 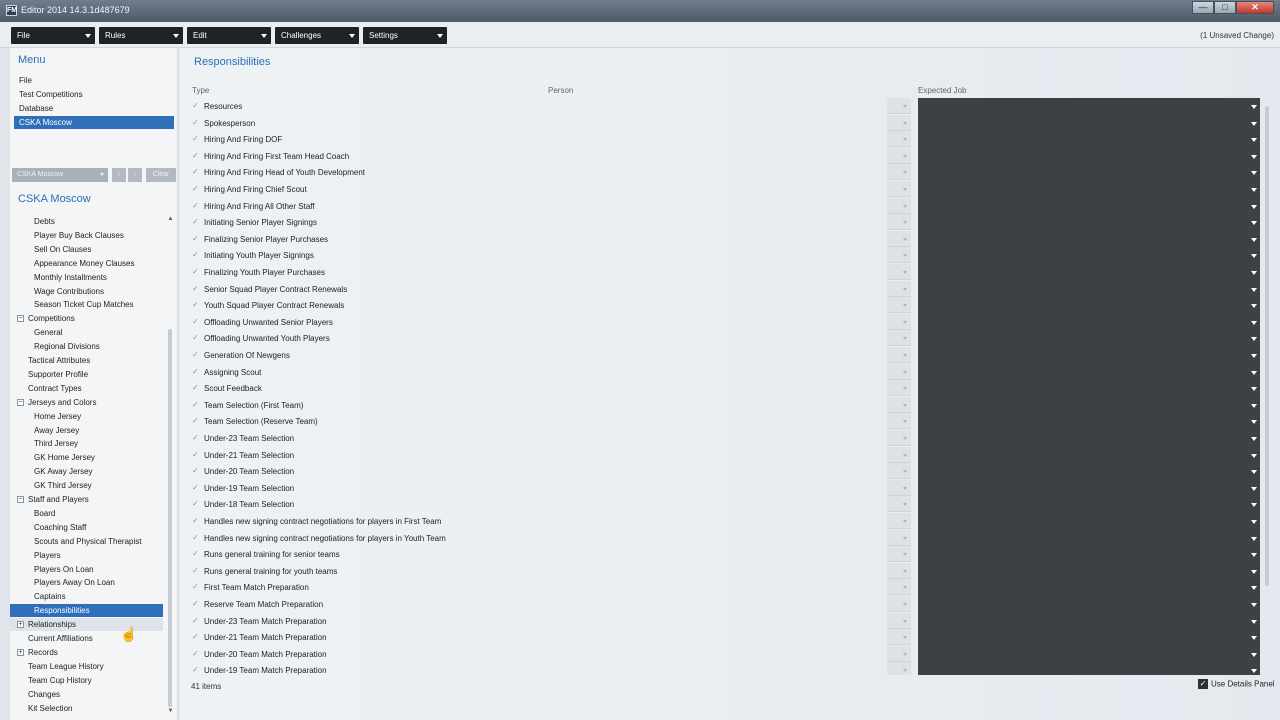 I want to click on table-row: ✓ Offloading Unwanted Senior Players, so click(x=555, y=322).